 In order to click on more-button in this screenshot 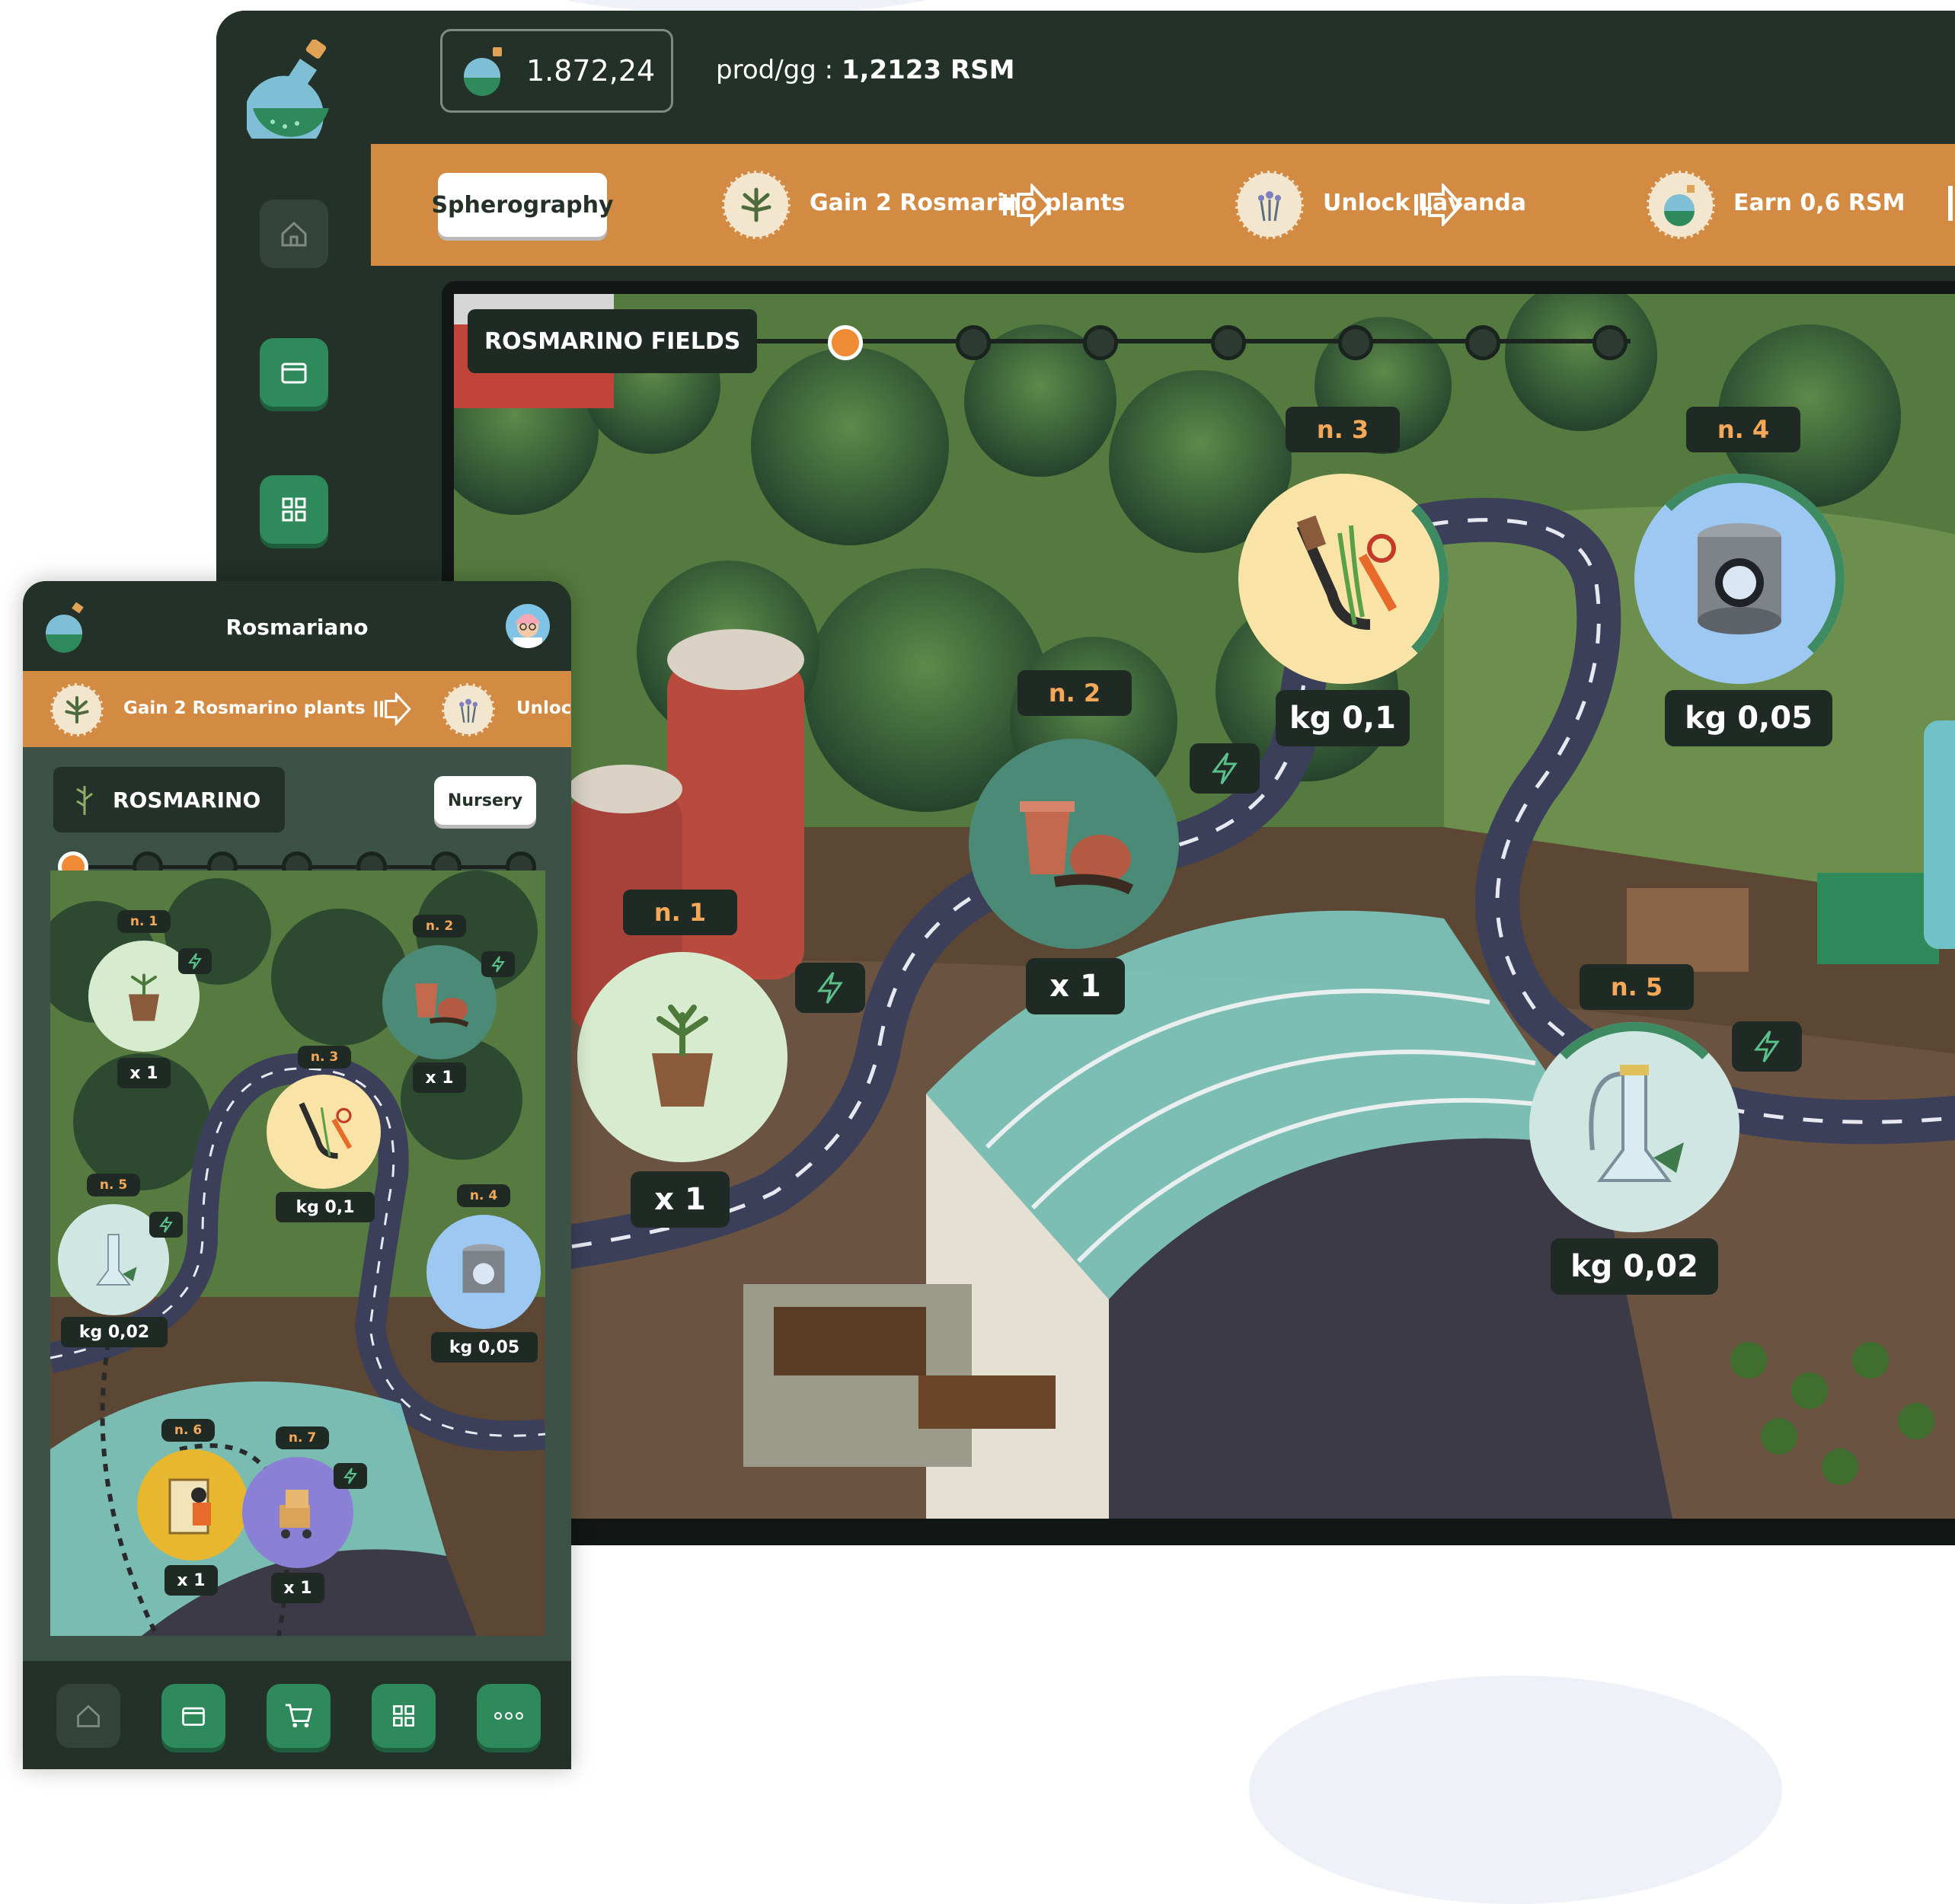, I will do `click(509, 1716)`.